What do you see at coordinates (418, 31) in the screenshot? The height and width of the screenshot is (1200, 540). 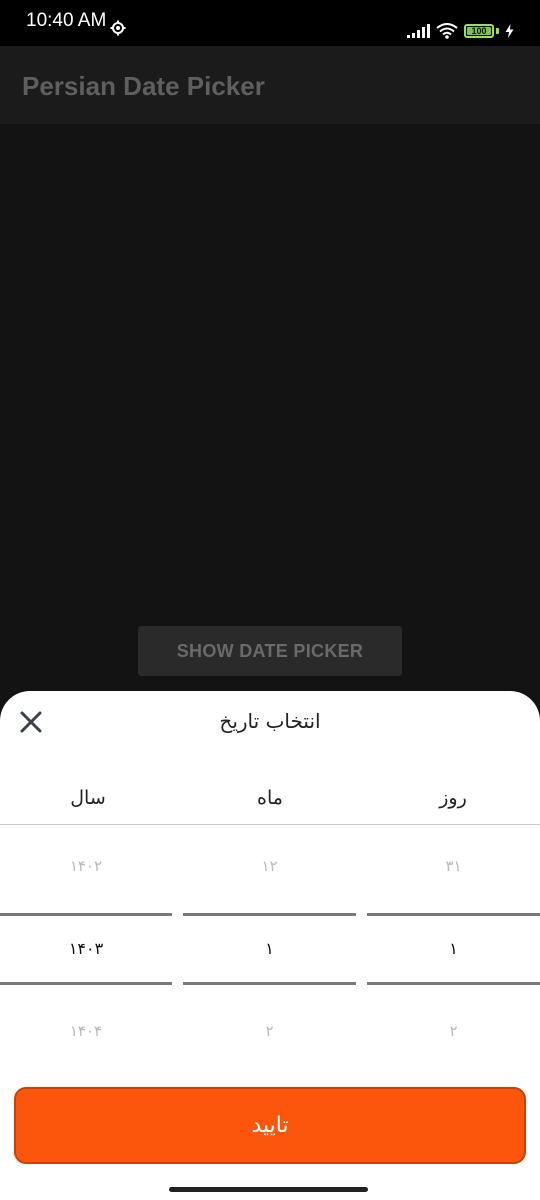 I see `signal-icon` at bounding box center [418, 31].